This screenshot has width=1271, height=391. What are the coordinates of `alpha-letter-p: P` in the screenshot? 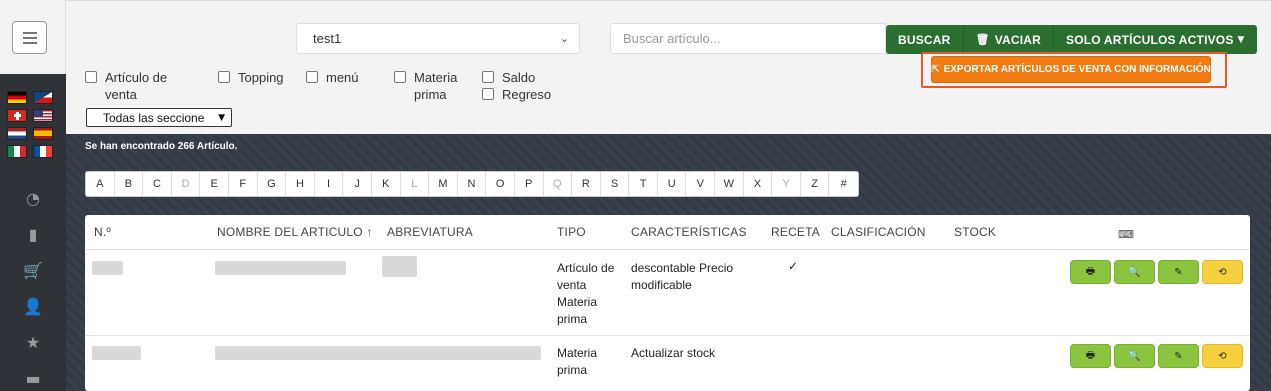 It's located at (529, 184).